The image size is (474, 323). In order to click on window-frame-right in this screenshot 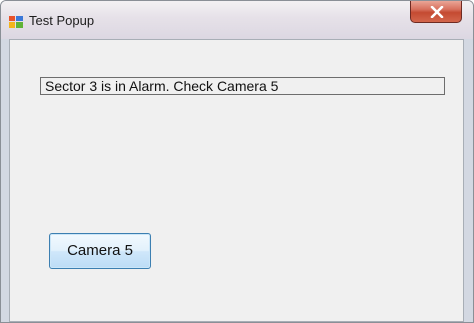, I will do `click(468, 180)`.